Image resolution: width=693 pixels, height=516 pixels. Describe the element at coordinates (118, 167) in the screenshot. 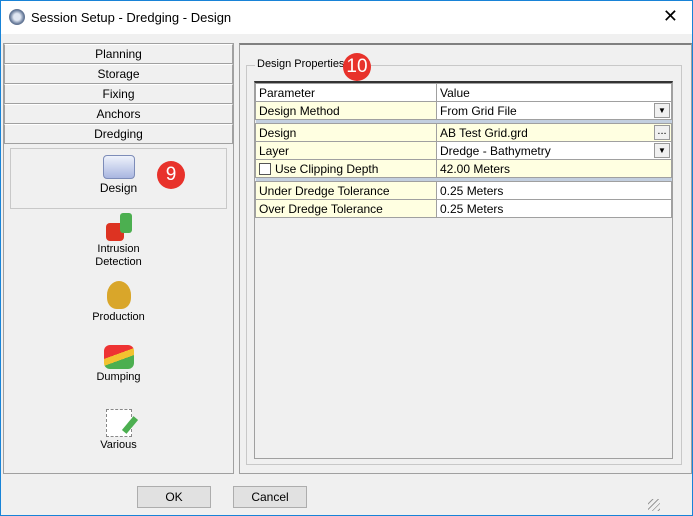

I see `design-box-icon` at that location.